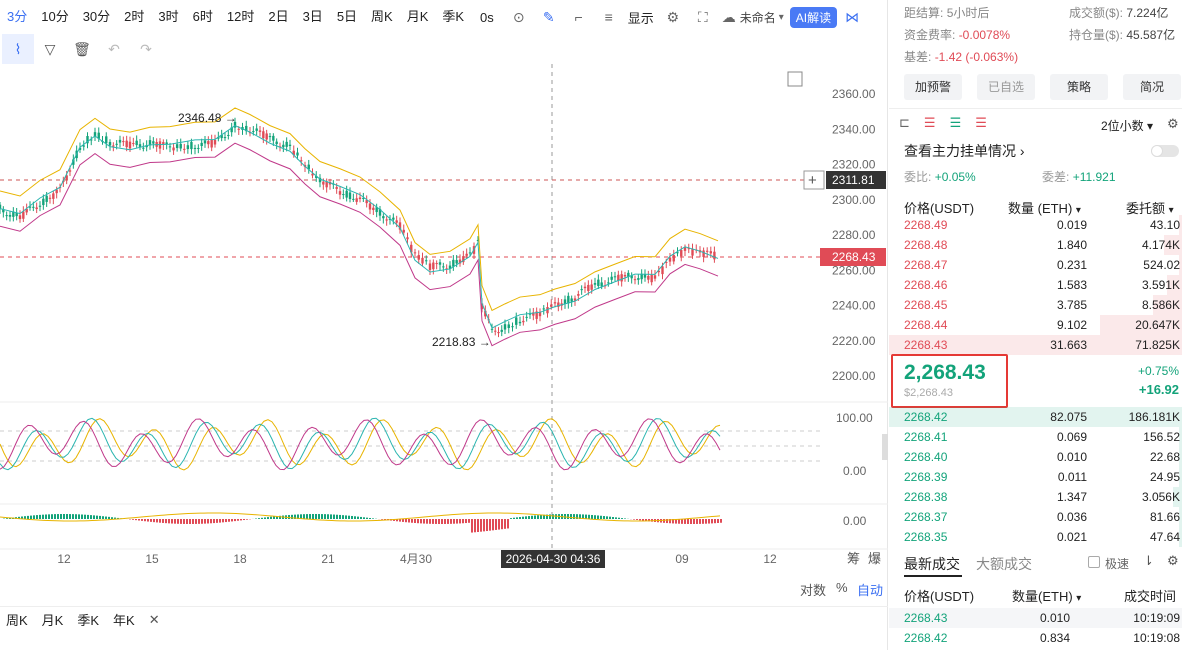  What do you see at coordinates (885, 447) in the screenshot?
I see `collapse-handle` at bounding box center [885, 447].